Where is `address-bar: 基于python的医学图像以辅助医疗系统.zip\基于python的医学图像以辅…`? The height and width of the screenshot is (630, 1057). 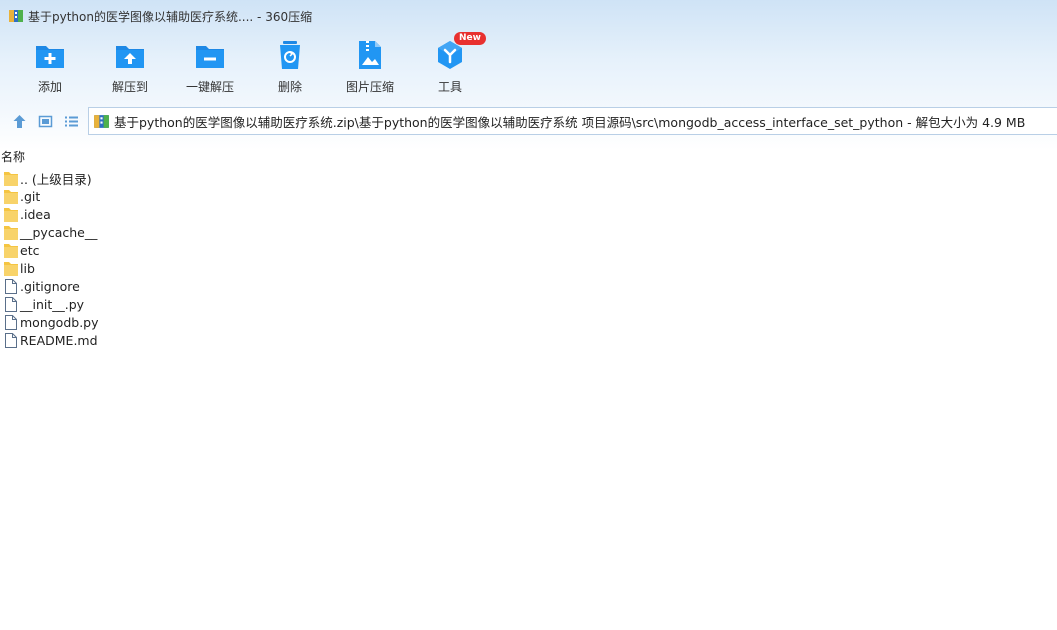
address-bar: 基于python的医学图像以辅助医疗系统.zip\基于python的医学图像以辅… is located at coordinates (572, 121).